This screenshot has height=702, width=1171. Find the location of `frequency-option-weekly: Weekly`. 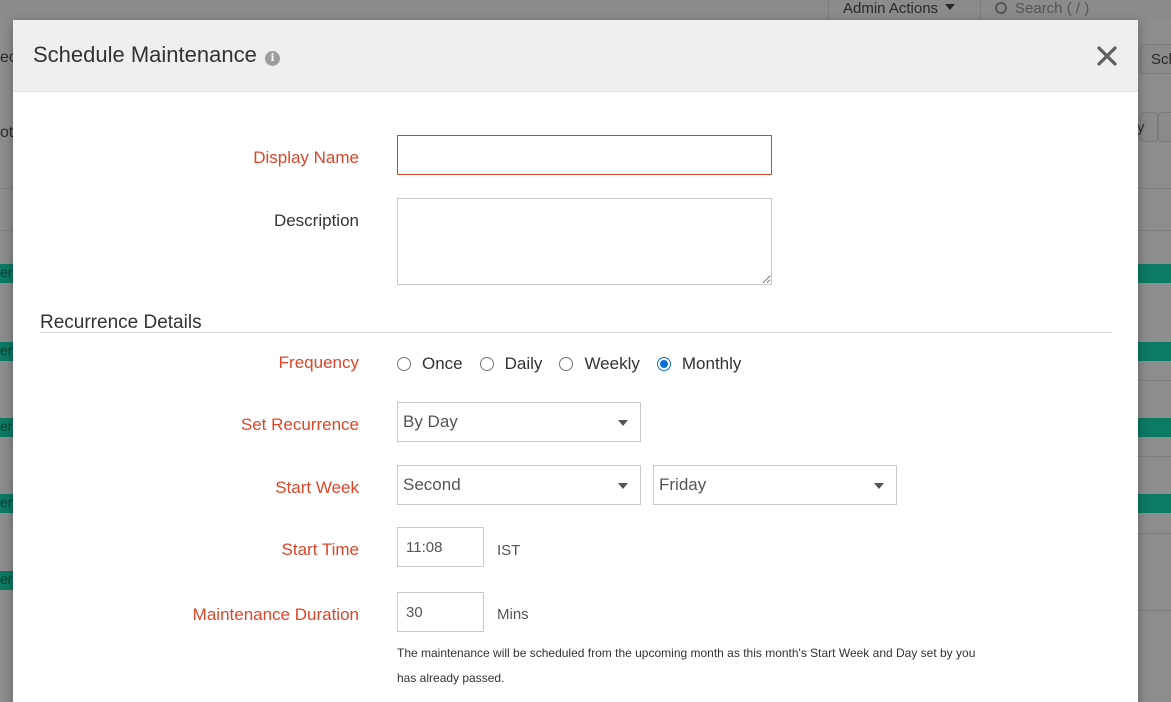

frequency-option-weekly: Weekly is located at coordinates (599, 364).